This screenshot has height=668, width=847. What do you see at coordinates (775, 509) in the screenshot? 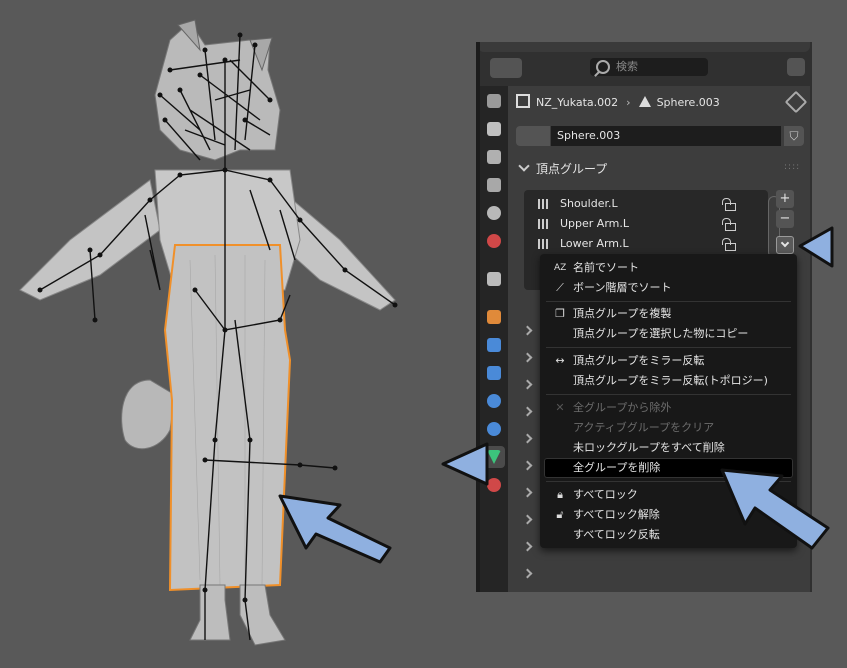
I see `annotation-arrow-menu-icon` at bounding box center [775, 509].